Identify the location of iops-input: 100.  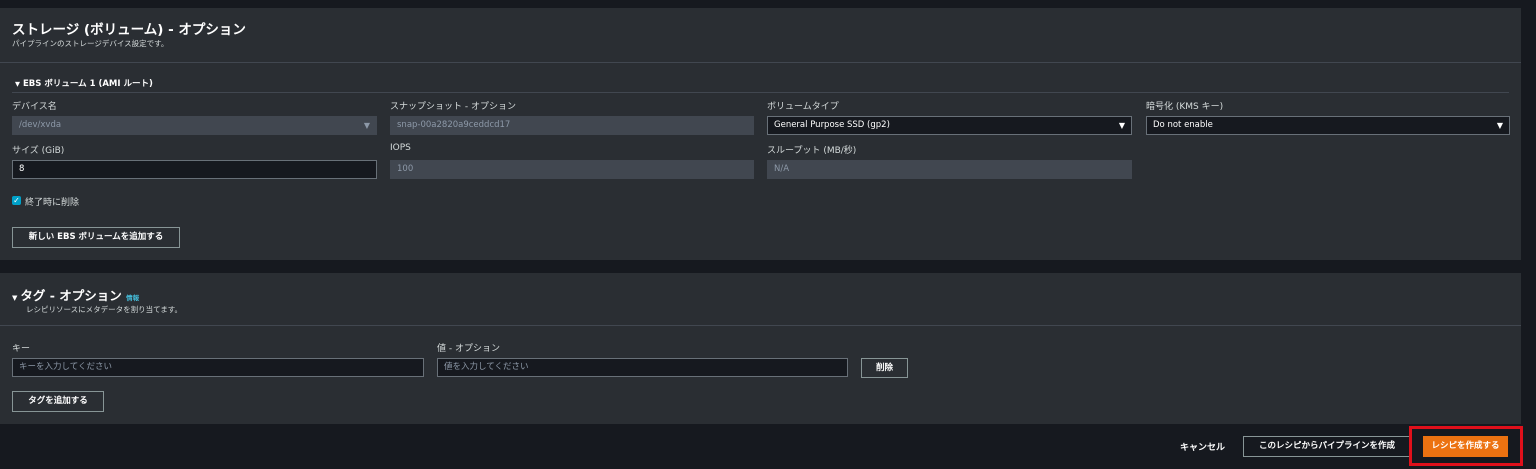
(572, 169).